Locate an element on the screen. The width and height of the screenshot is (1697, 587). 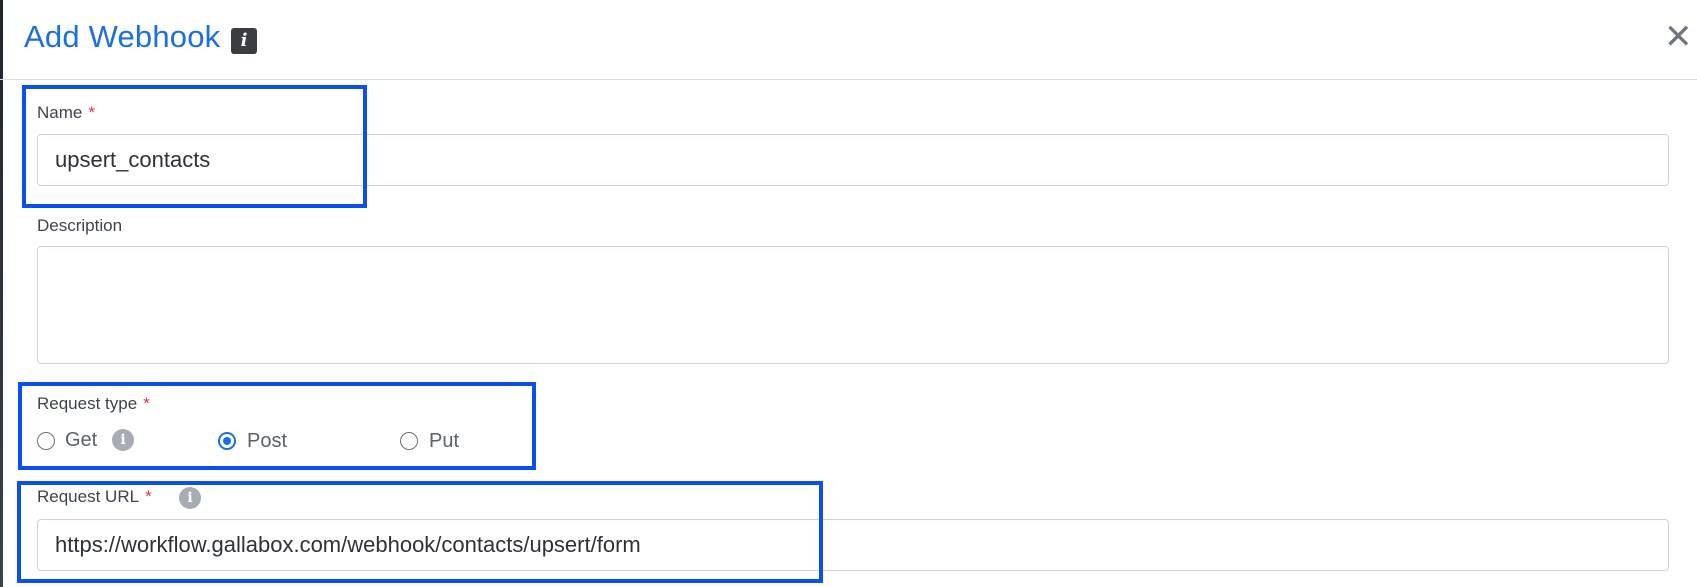
radio-put-label: Put is located at coordinates (444, 441).